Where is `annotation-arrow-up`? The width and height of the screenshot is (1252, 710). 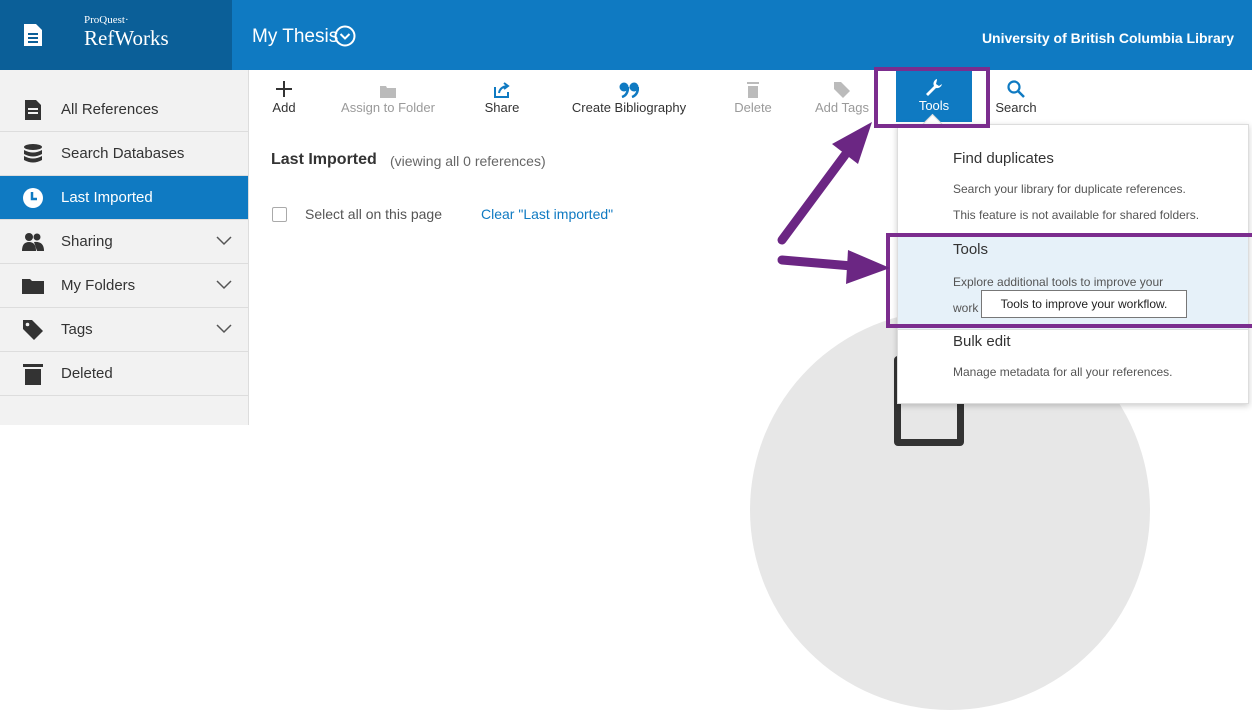 annotation-arrow-up is located at coordinates (824, 183).